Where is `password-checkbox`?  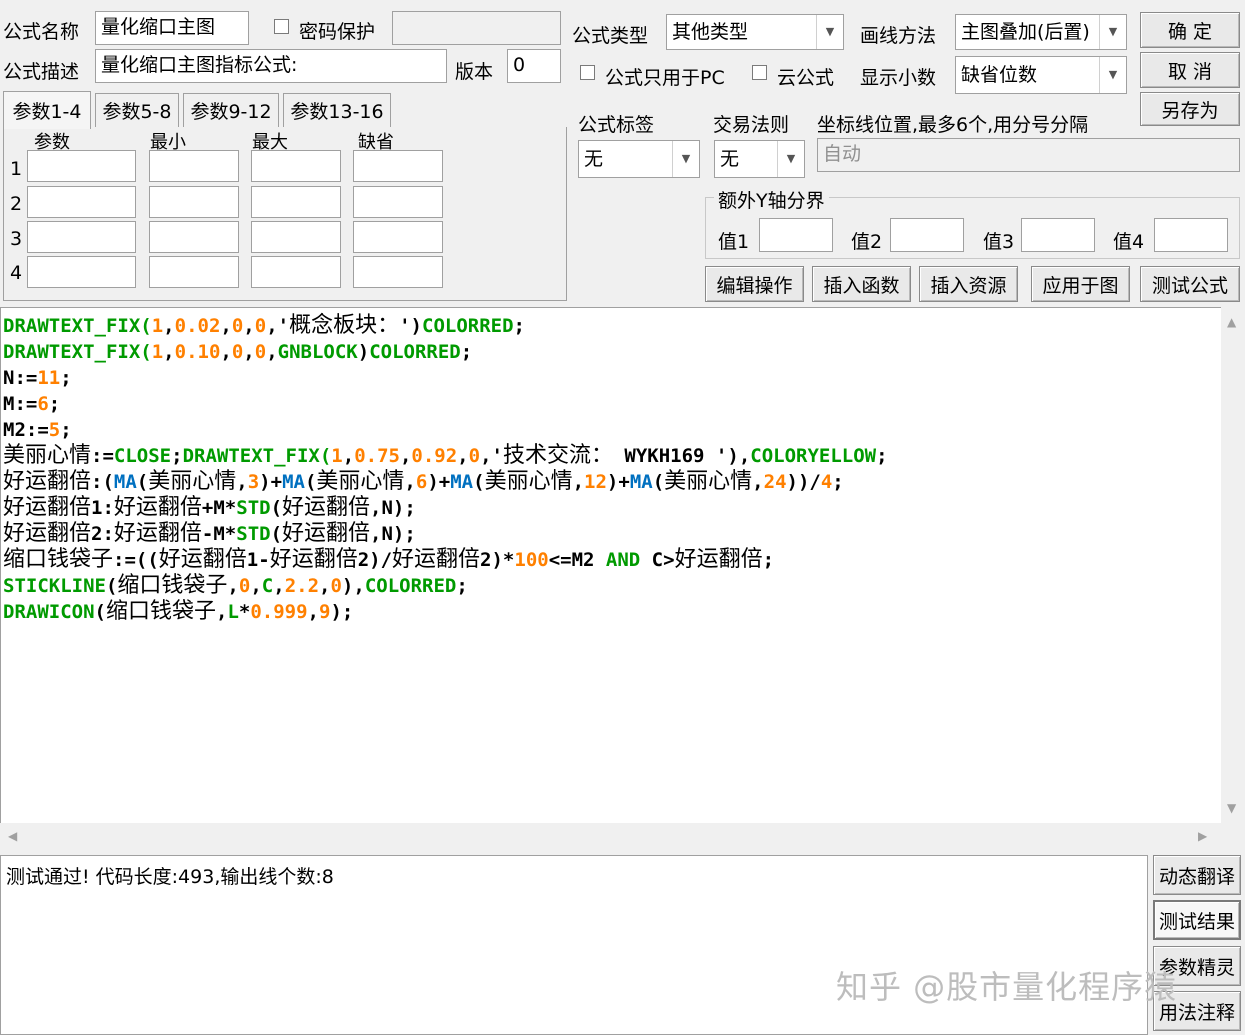
password-checkbox is located at coordinates (281, 26).